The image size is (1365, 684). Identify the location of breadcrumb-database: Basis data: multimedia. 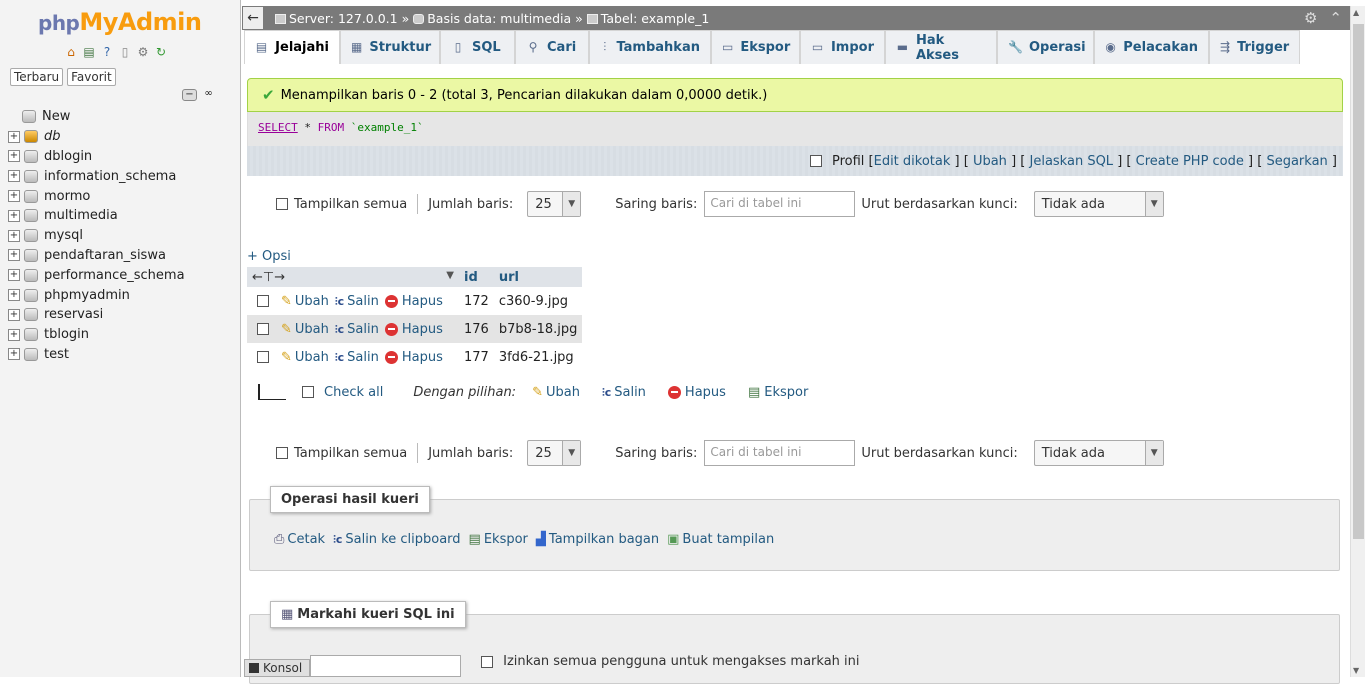
(499, 18).